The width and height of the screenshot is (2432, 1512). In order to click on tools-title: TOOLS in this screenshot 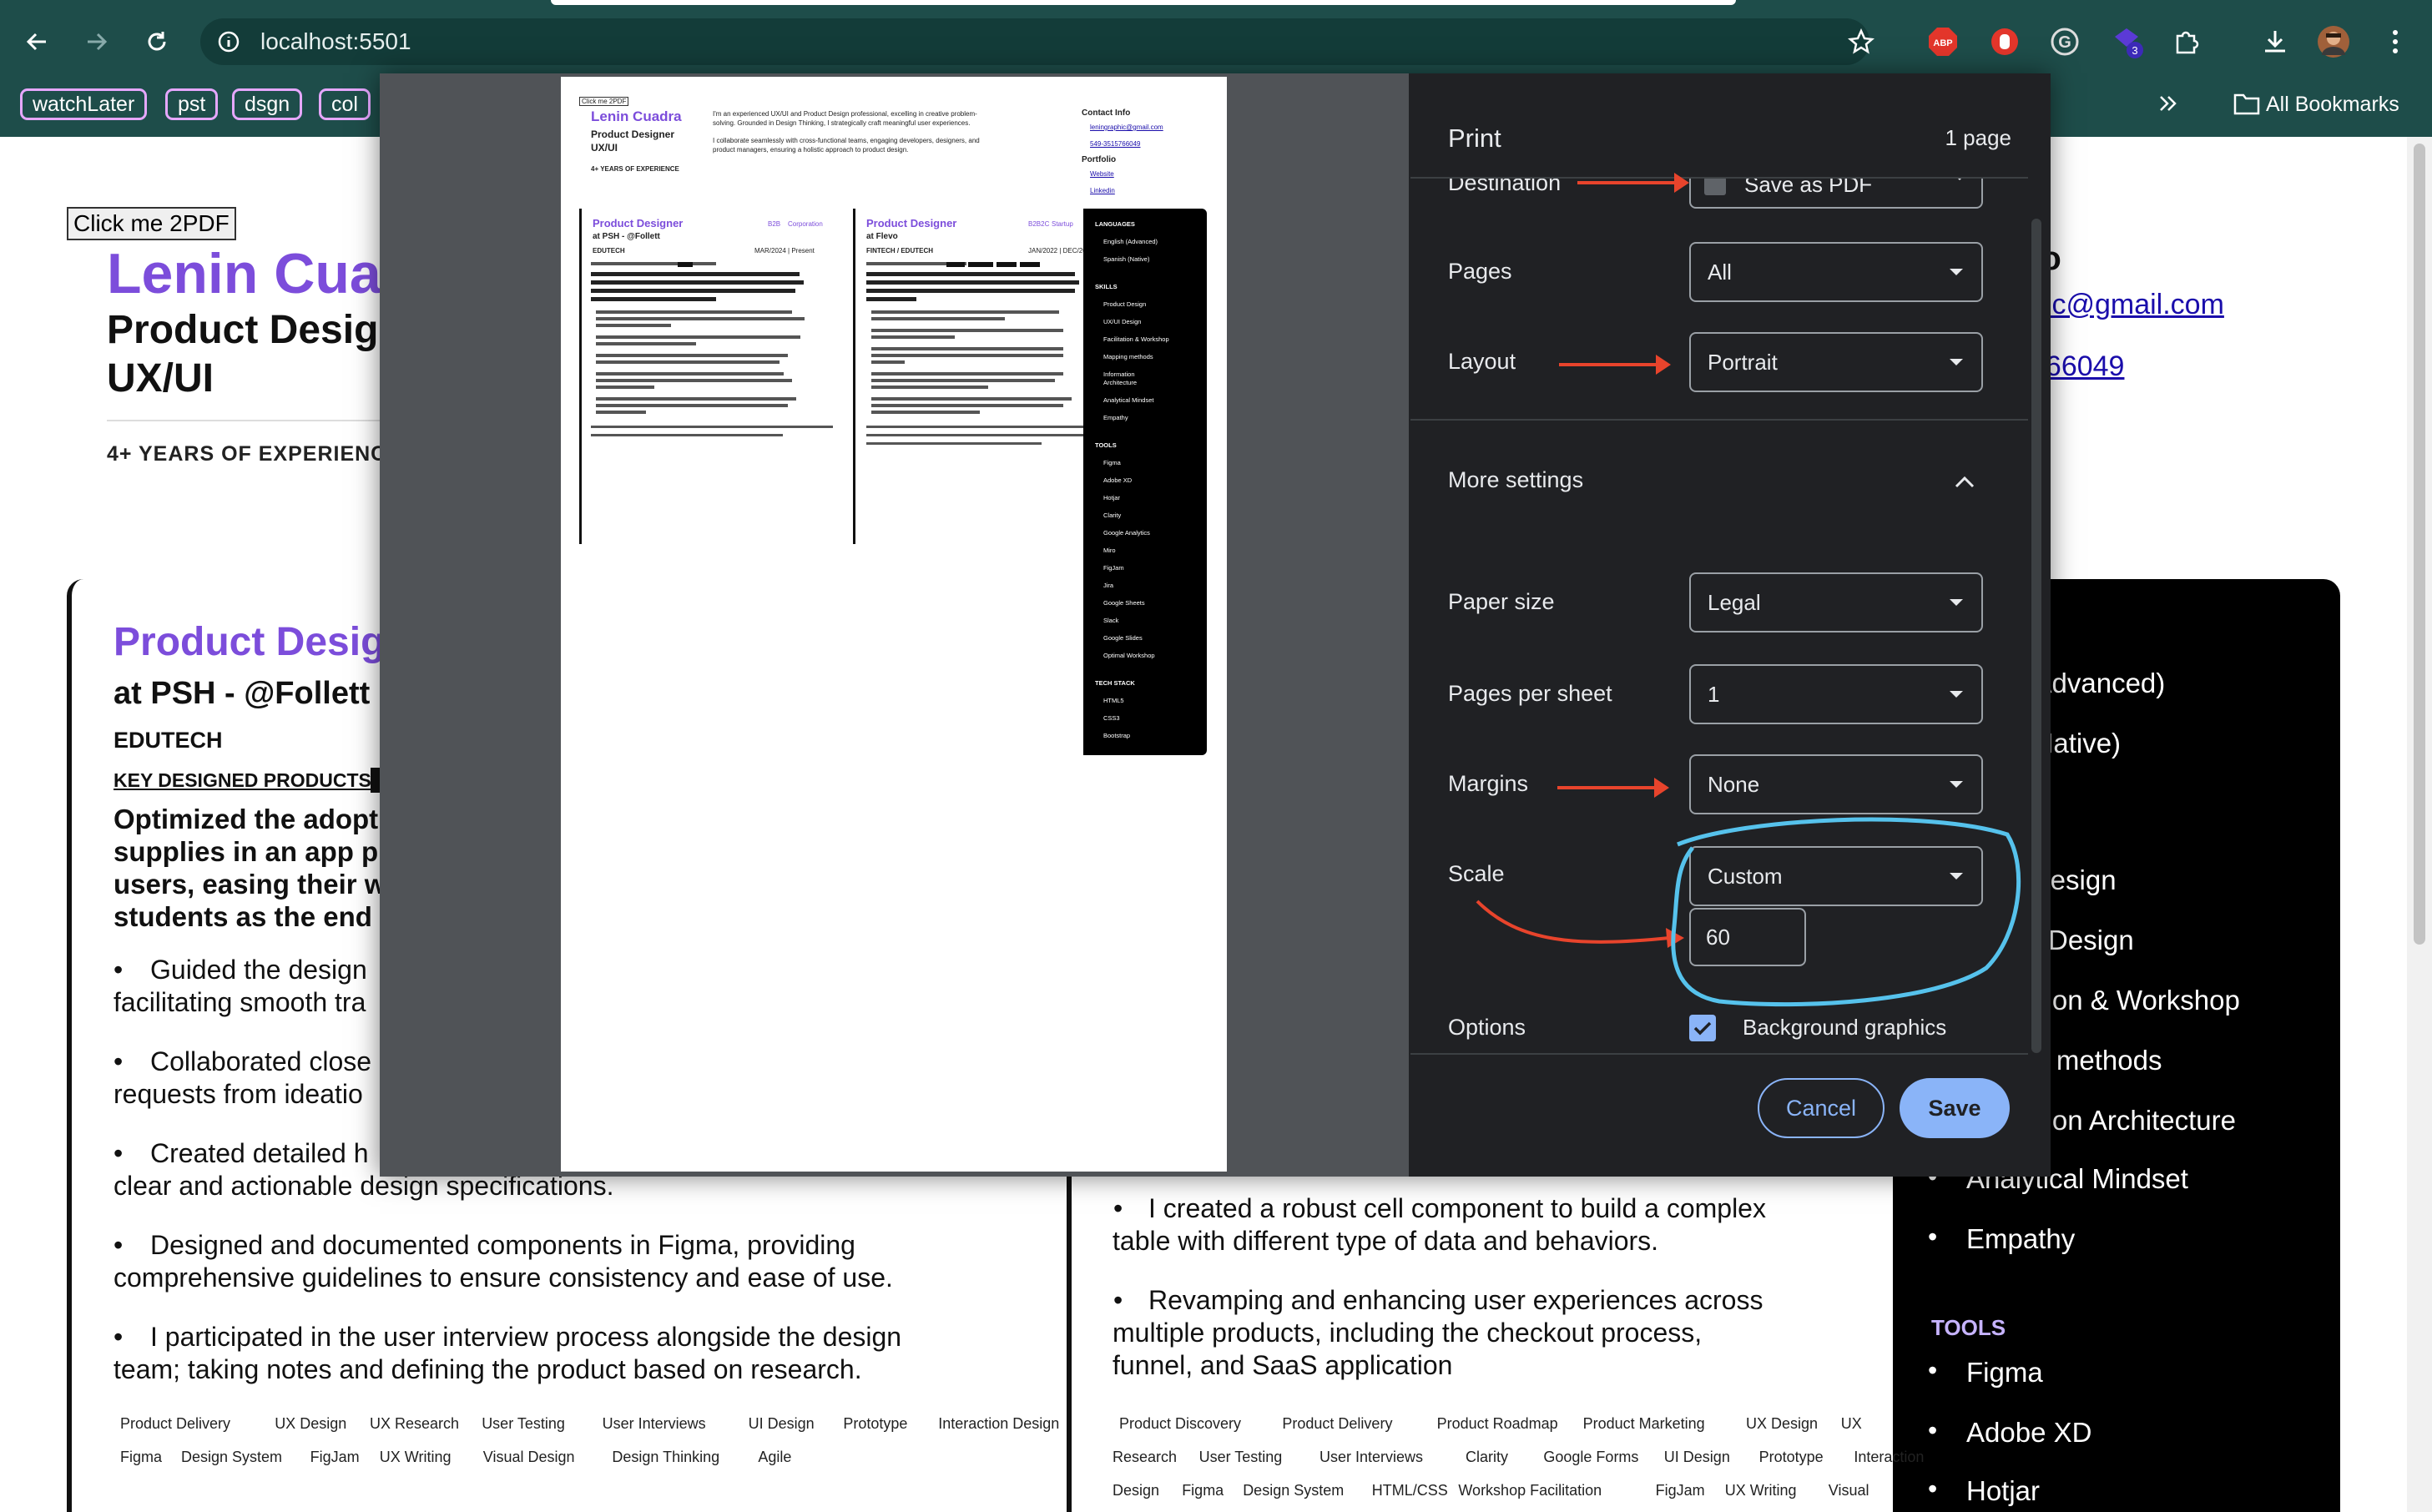, I will do `click(1969, 1327)`.